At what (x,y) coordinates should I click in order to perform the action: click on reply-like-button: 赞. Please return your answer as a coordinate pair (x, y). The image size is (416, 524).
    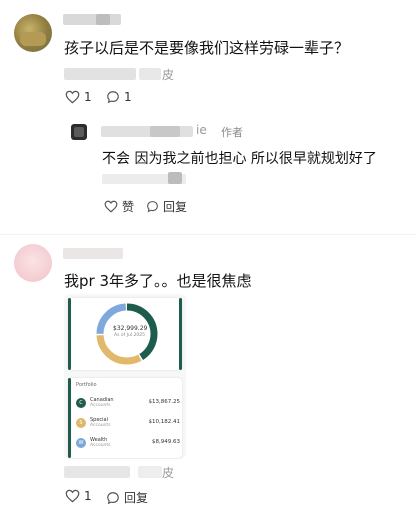
    Looking at the image, I should click on (119, 206).